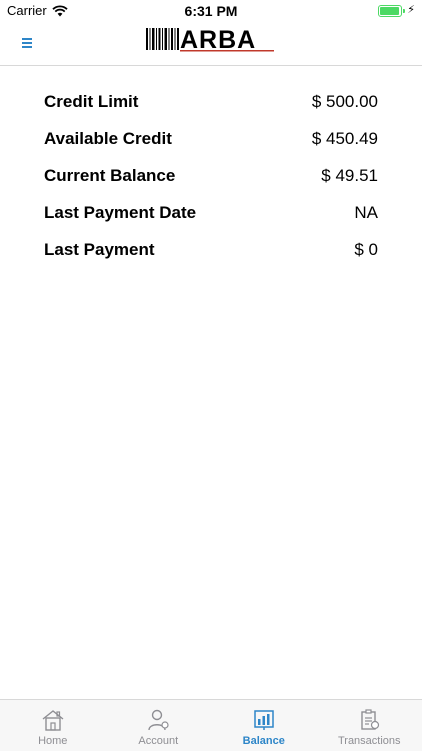  What do you see at coordinates (158, 741) in the screenshot?
I see `tab-account-label: Account` at bounding box center [158, 741].